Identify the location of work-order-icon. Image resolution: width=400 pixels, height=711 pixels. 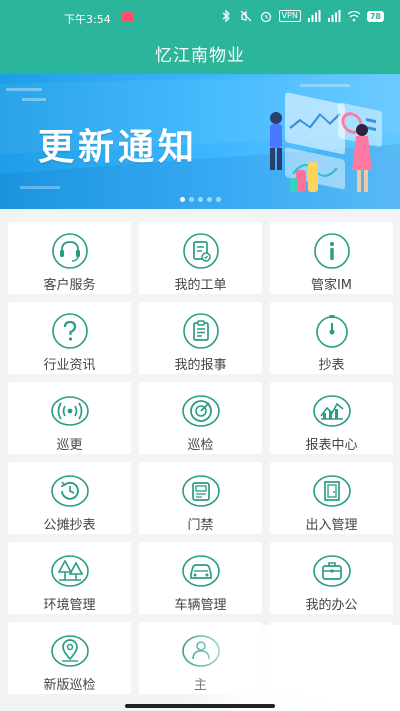
(200, 251).